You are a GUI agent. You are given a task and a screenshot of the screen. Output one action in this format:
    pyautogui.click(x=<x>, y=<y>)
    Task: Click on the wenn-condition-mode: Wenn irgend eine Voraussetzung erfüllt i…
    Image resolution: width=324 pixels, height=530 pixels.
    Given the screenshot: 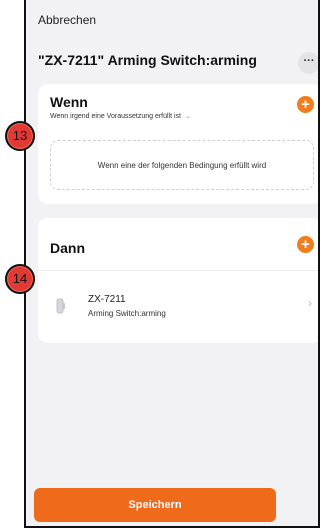 What is the action you would take?
    pyautogui.click(x=120, y=116)
    